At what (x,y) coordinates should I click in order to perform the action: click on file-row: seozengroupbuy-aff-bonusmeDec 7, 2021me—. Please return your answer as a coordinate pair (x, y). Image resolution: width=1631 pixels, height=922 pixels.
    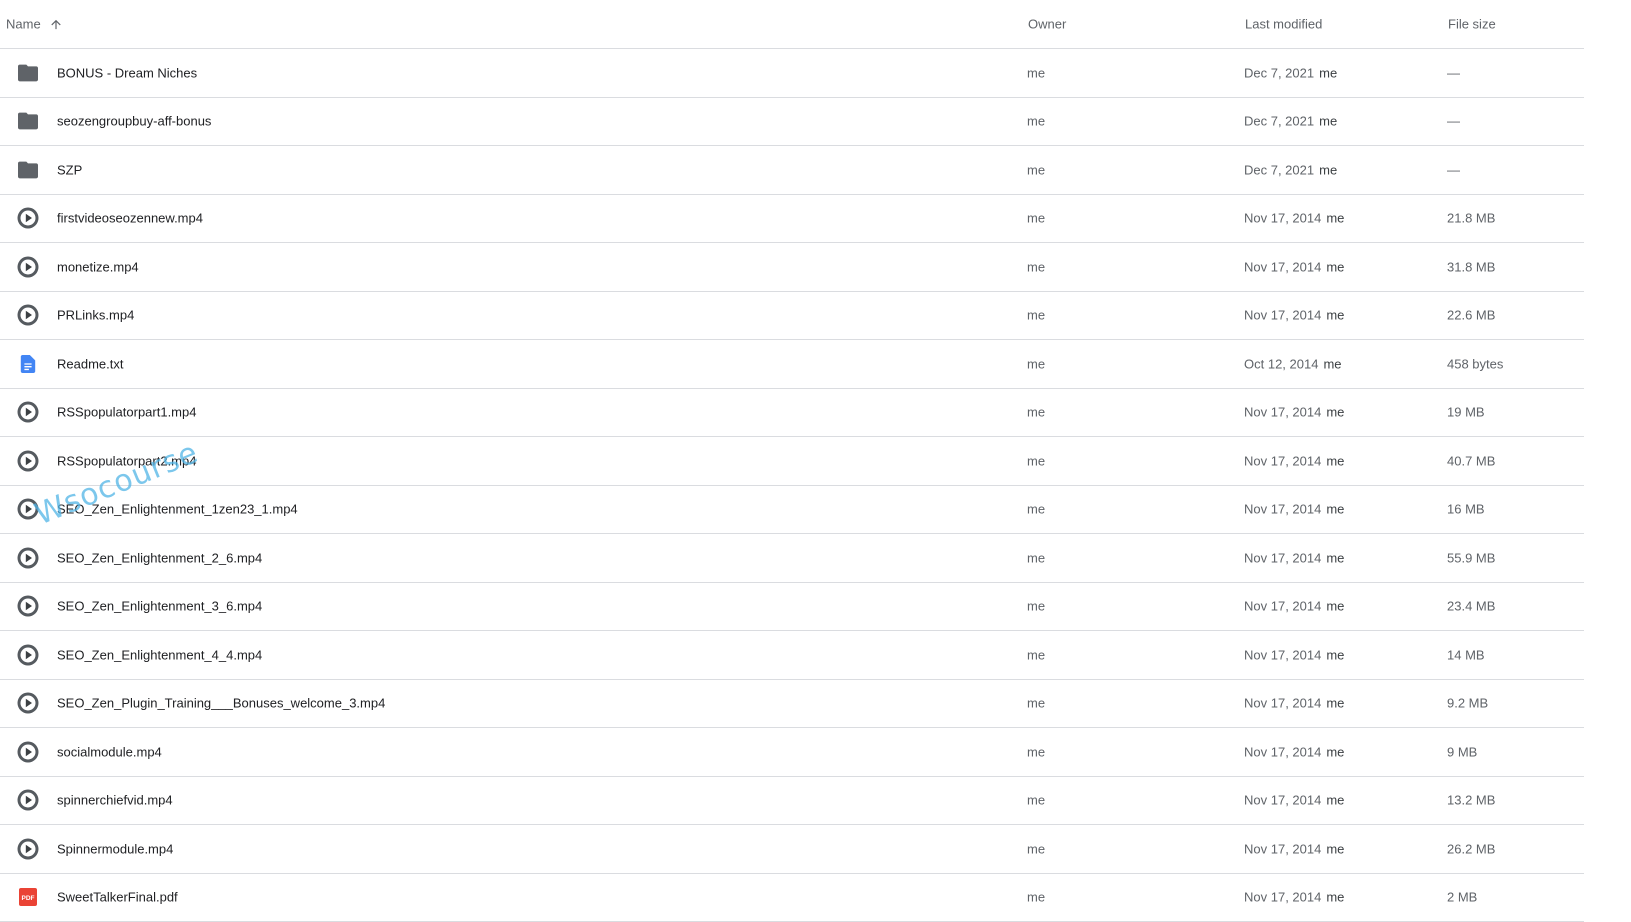
    Looking at the image, I should click on (792, 122).